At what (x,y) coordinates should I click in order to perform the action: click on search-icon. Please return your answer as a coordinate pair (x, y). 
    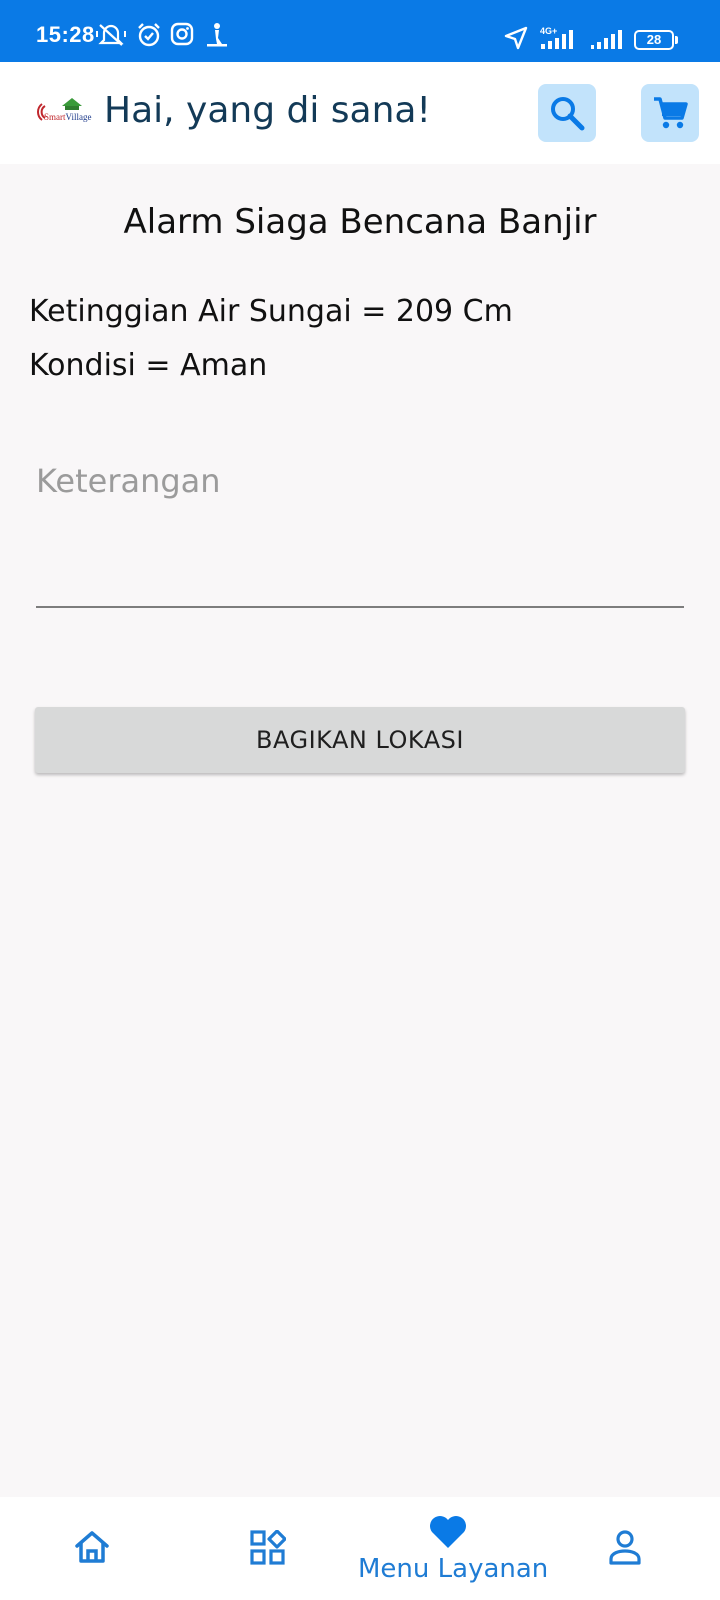
    Looking at the image, I should click on (568, 114).